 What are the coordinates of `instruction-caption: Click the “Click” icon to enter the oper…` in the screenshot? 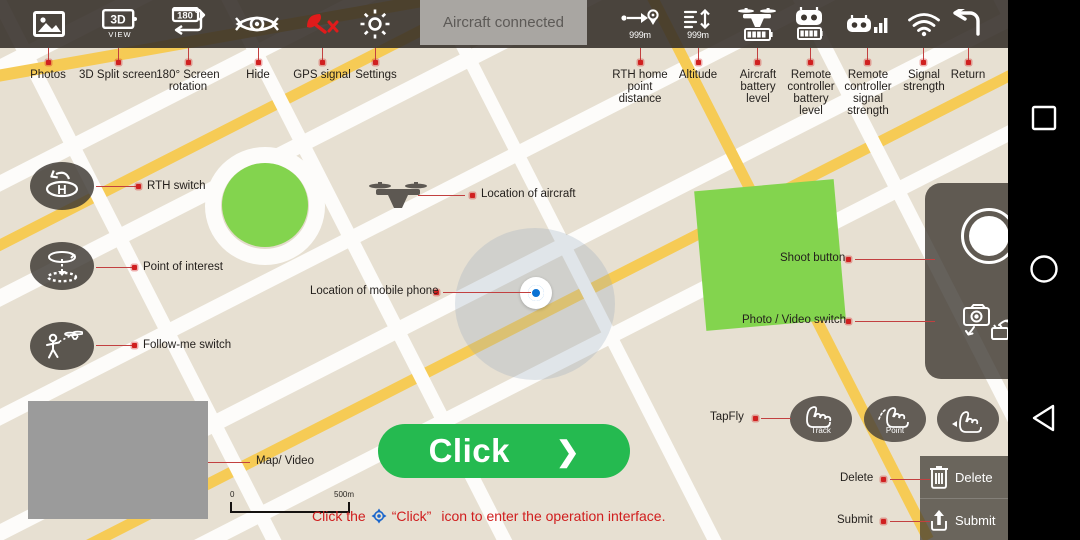 It's located at (489, 516).